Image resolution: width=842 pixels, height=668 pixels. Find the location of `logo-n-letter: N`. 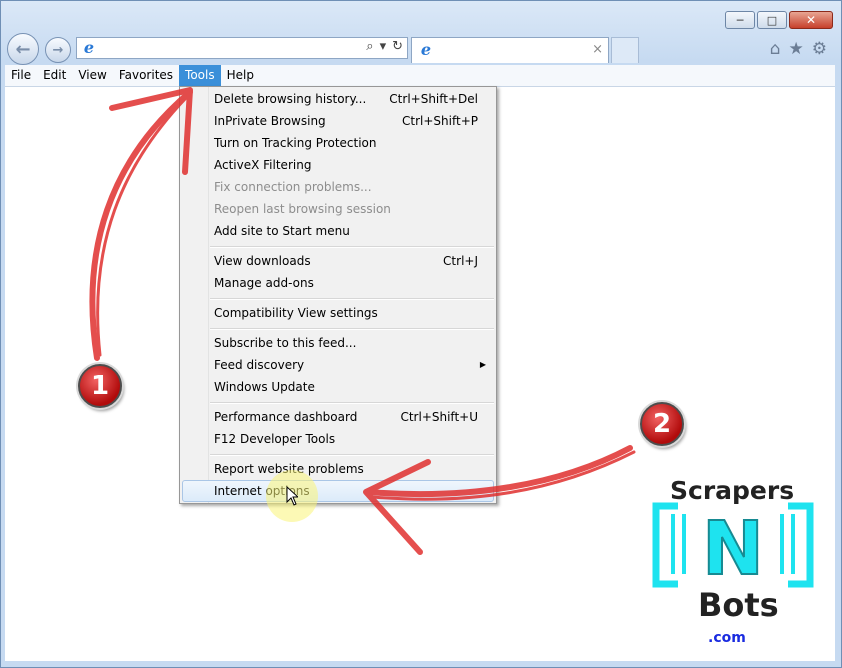

logo-n-letter: N is located at coordinates (733, 547).